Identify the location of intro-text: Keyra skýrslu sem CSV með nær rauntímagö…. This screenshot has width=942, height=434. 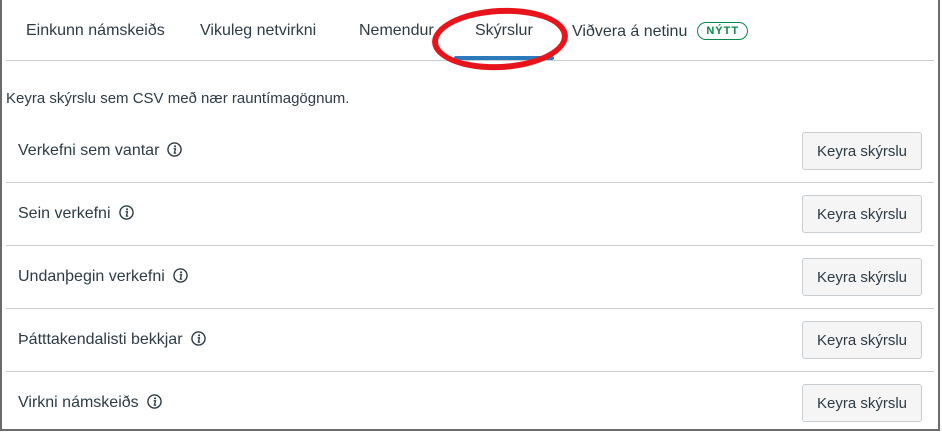
(178, 98).